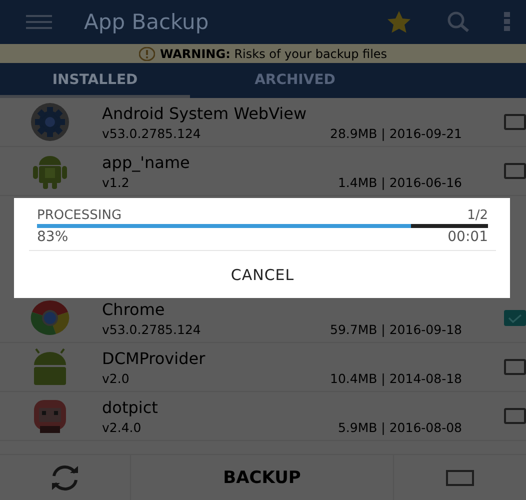  I want to click on more-icon, so click(507, 22).